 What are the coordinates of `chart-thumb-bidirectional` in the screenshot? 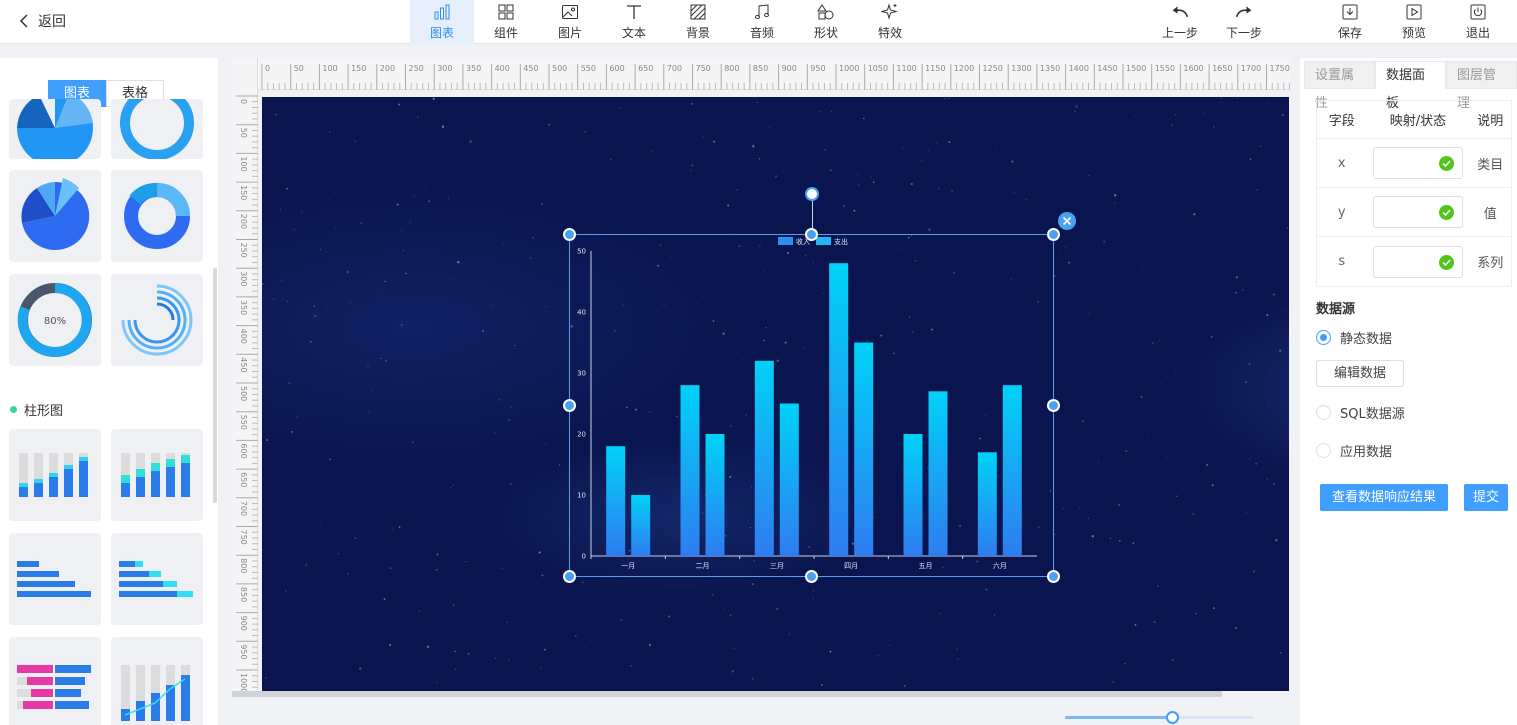 It's located at (55, 681).